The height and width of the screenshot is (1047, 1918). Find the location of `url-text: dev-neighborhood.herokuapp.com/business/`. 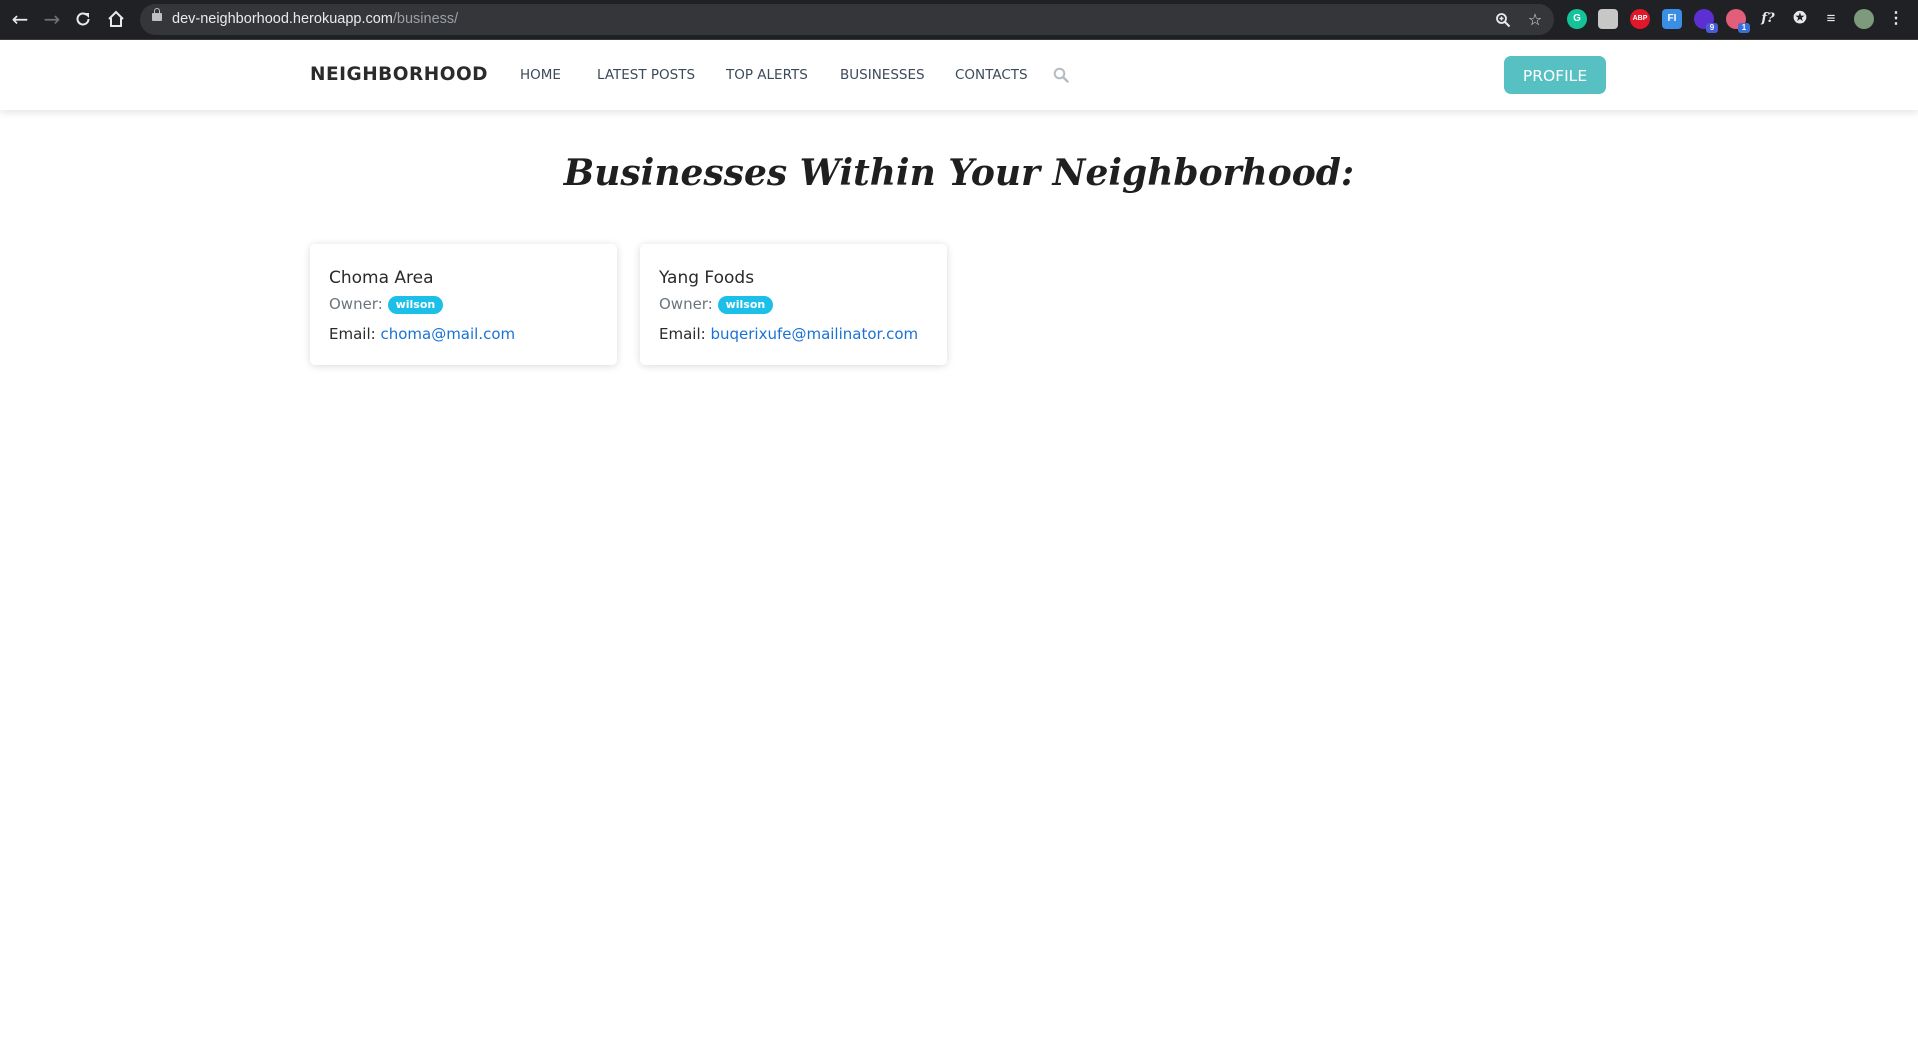

url-text: dev-neighborhood.herokuapp.com/business/ is located at coordinates (315, 19).